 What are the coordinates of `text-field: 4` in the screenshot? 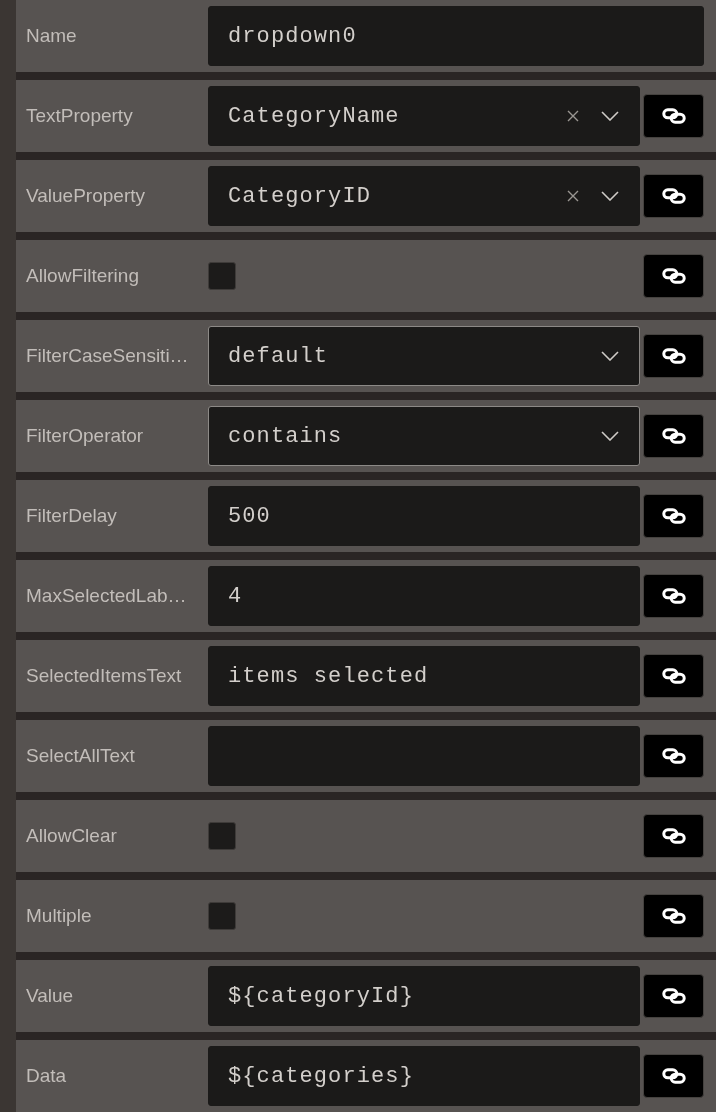 It's located at (424, 596).